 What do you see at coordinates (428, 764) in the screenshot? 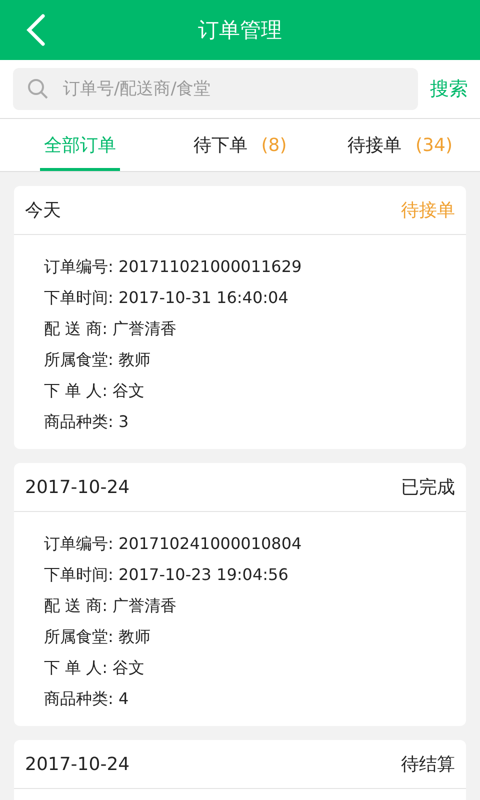
I see `order-status: 待结算` at bounding box center [428, 764].